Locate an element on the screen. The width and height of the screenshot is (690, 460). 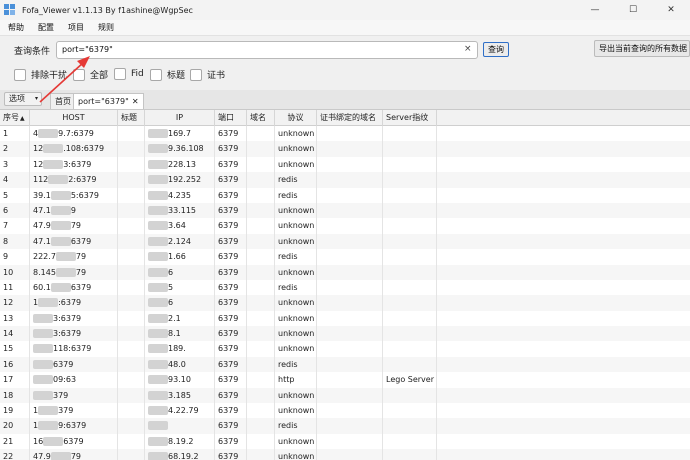
menu-bar: 帮助 配置 项目 规则 is located at coordinates (345, 28).